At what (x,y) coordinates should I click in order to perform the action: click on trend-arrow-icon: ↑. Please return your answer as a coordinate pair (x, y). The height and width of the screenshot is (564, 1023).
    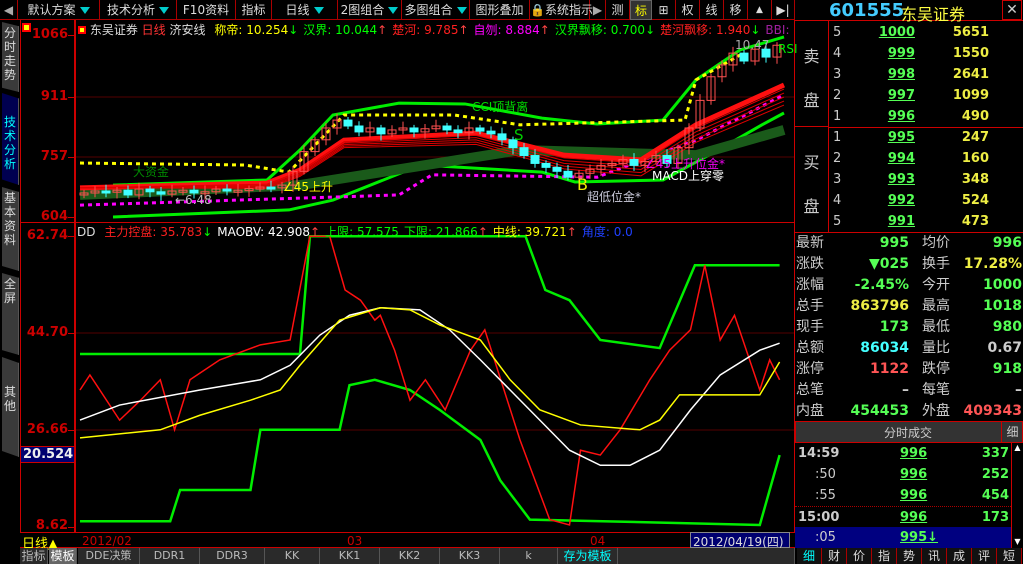
    Looking at the image, I should click on (571, 232).